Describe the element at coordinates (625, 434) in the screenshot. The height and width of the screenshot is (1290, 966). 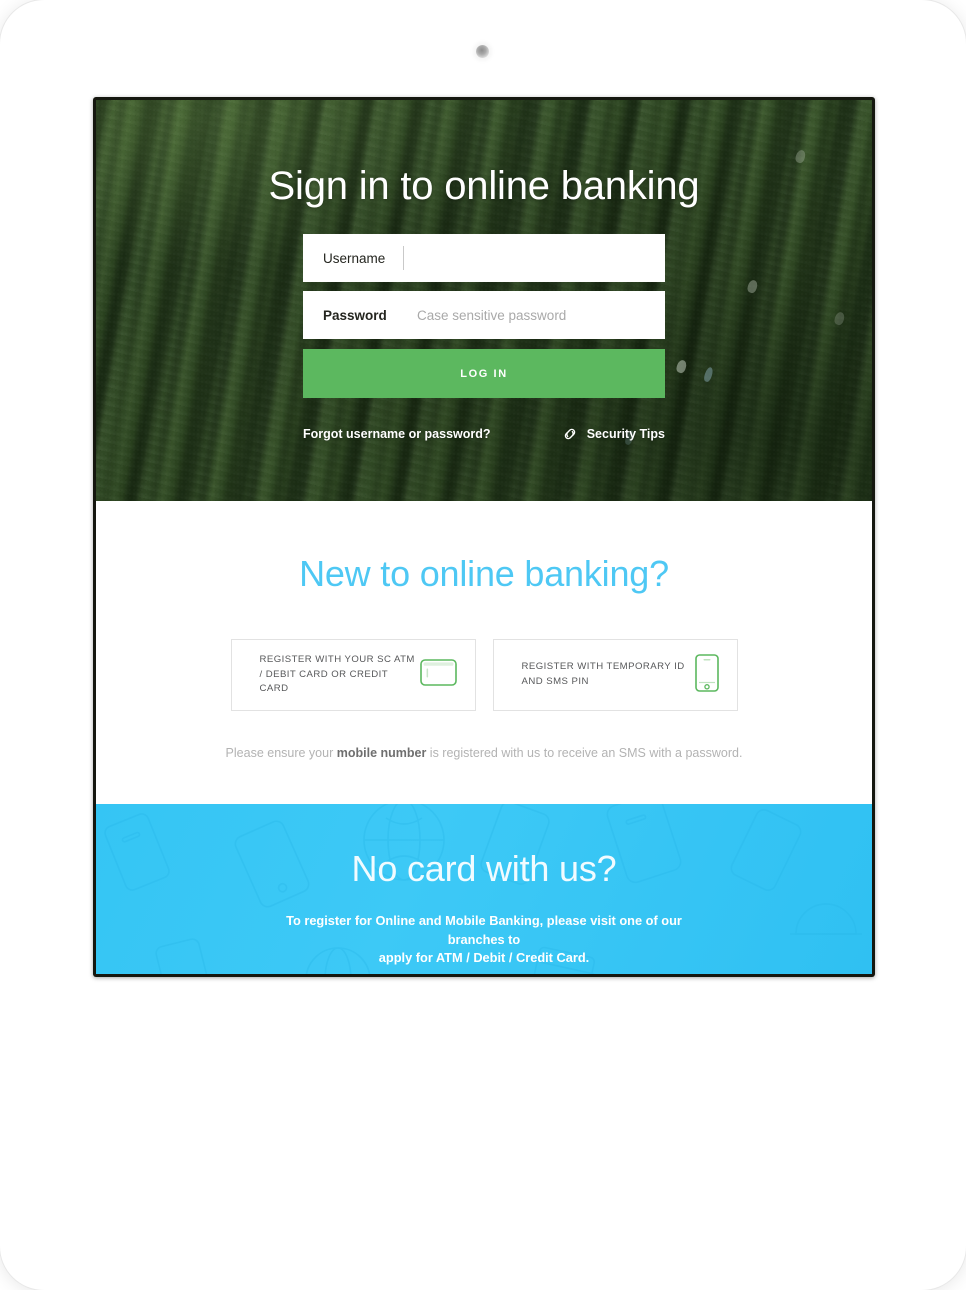
I see `security-tips-label: Security Tips` at that location.